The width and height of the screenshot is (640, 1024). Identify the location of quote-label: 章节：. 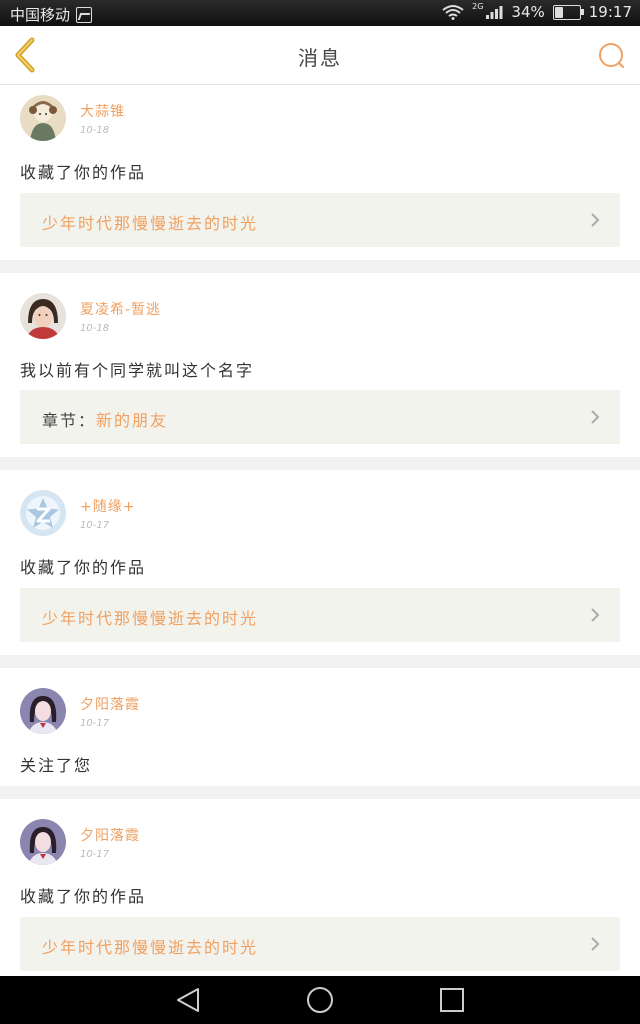
(69, 420).